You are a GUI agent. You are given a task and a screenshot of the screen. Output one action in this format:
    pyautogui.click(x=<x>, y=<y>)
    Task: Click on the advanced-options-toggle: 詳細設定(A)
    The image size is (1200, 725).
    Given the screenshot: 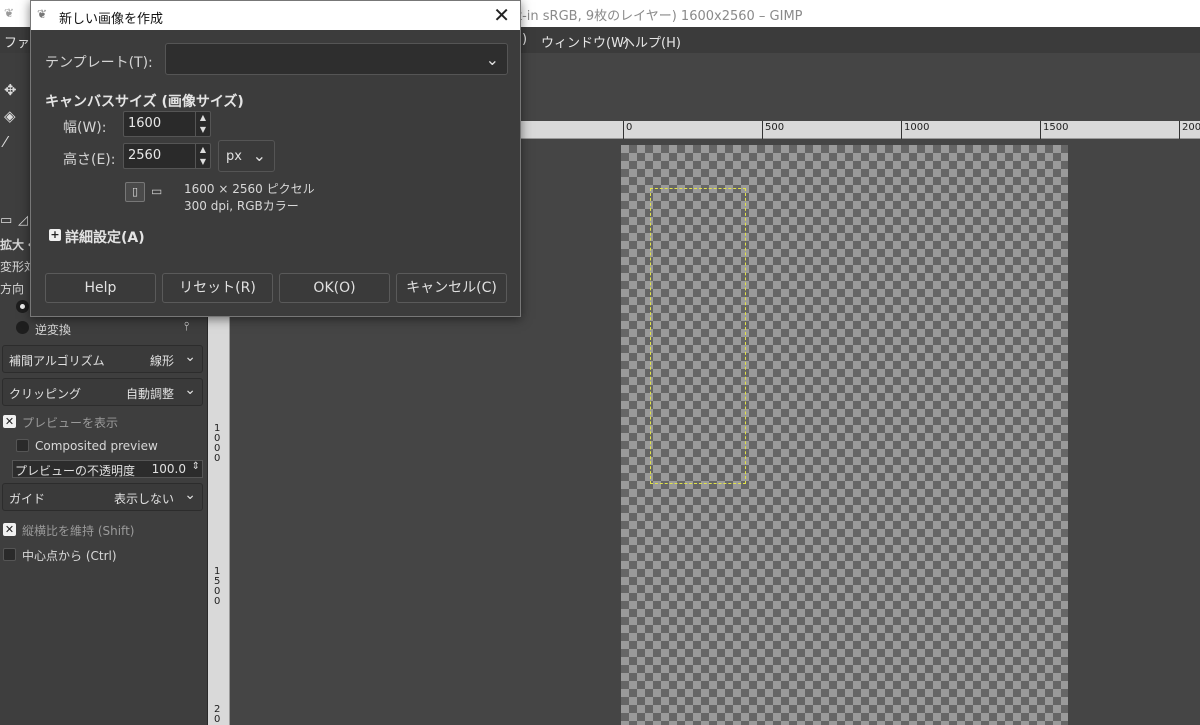 What is the action you would take?
    pyautogui.click(x=105, y=237)
    